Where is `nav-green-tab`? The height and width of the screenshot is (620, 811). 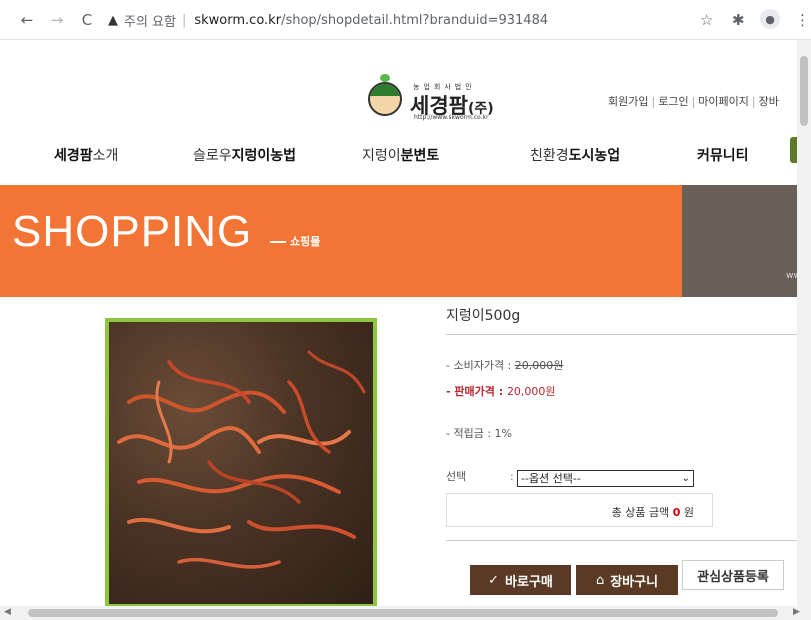
nav-green-tab is located at coordinates (793, 150).